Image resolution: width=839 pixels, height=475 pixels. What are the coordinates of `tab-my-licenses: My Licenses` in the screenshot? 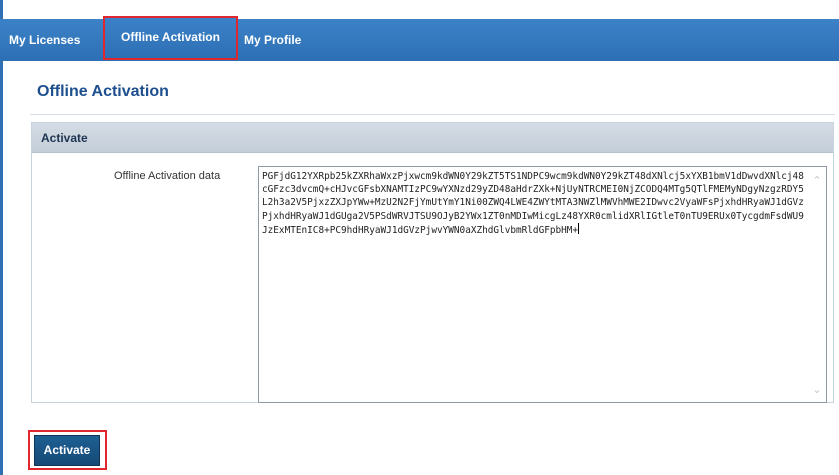 It's located at (44, 40).